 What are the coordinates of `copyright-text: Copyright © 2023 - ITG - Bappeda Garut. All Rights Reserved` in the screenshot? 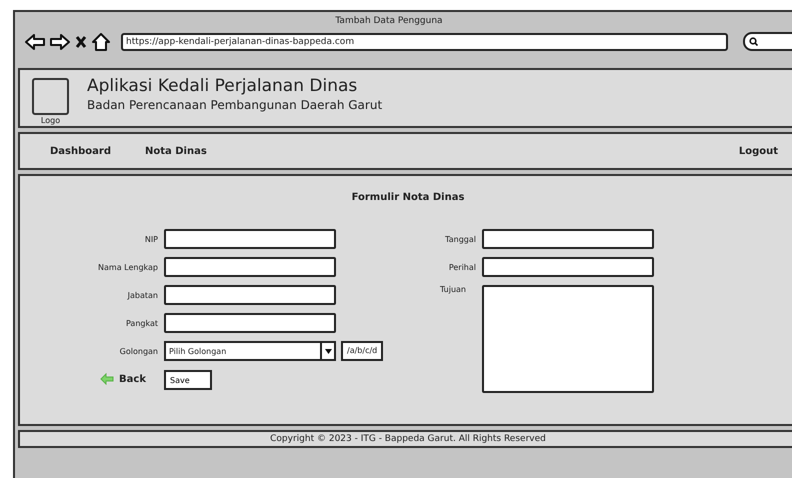 It's located at (408, 439).